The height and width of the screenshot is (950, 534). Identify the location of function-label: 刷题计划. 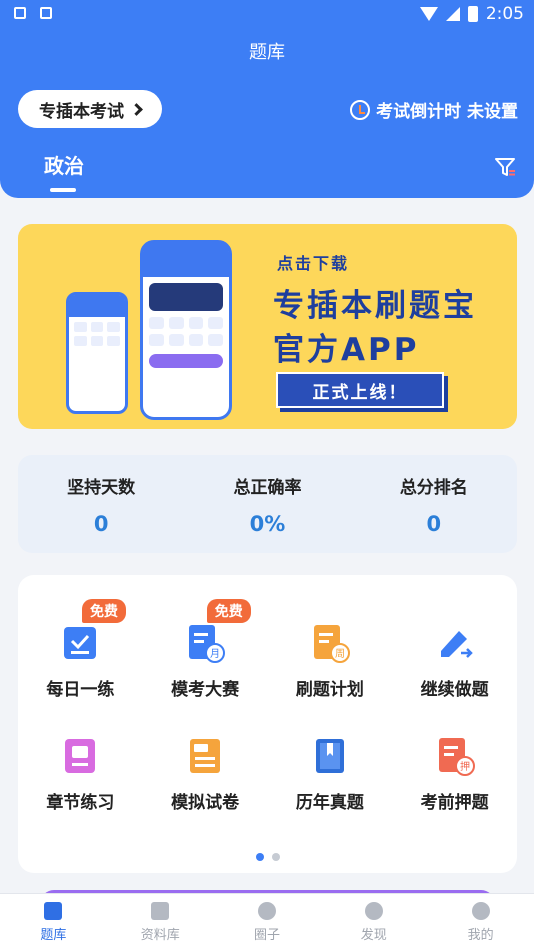
(329, 690).